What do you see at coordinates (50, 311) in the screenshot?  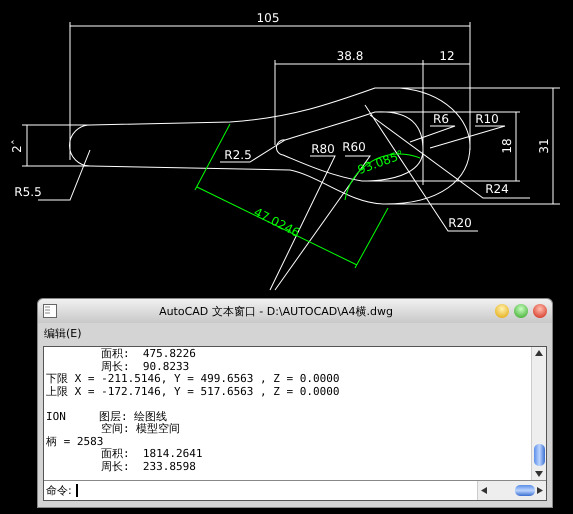 I see `window-icon` at bounding box center [50, 311].